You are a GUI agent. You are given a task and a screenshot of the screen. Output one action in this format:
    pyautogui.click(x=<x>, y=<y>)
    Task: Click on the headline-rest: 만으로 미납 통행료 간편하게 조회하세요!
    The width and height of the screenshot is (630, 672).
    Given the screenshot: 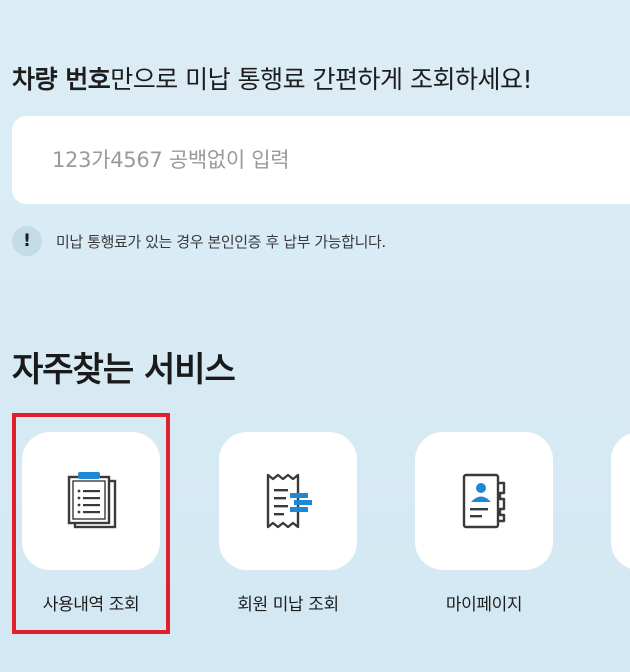 What is the action you would take?
    pyautogui.click(x=321, y=79)
    